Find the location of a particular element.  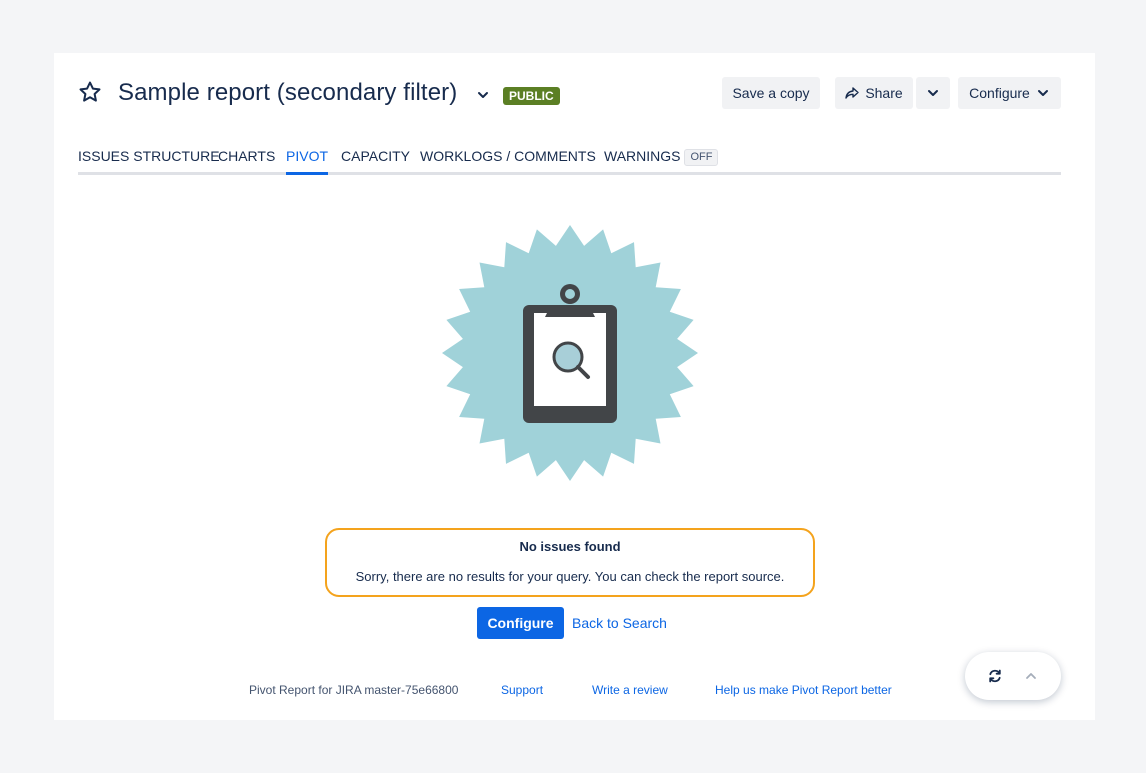

clipboard-search-icon is located at coordinates (570, 353).